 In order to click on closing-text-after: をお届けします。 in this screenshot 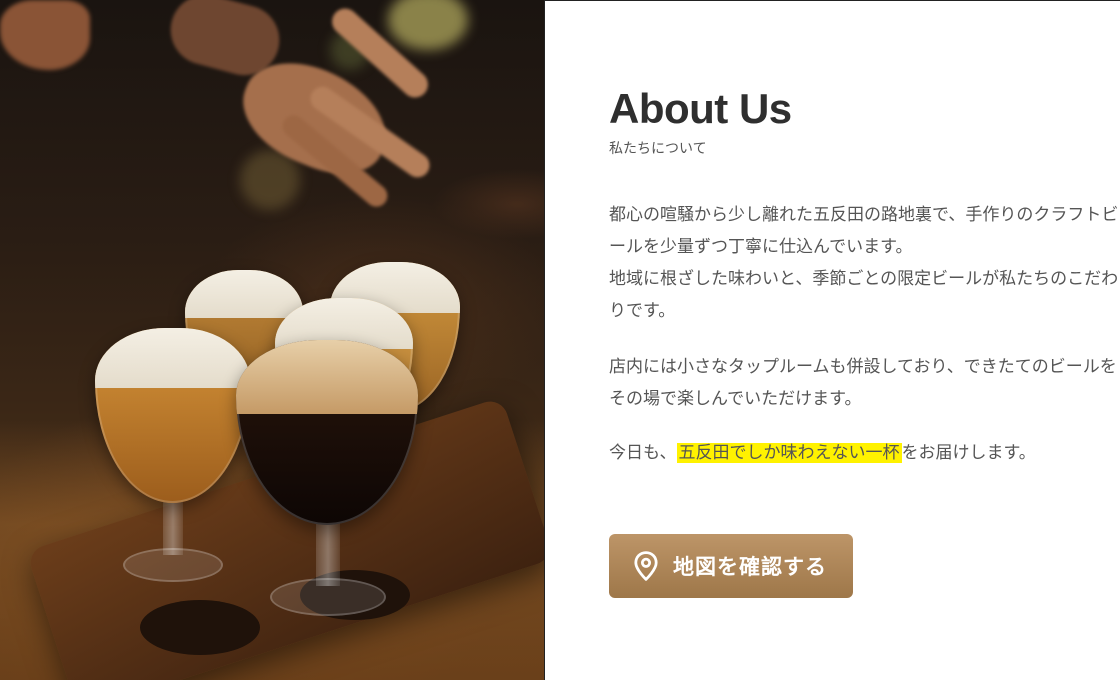, I will do `click(968, 453)`.